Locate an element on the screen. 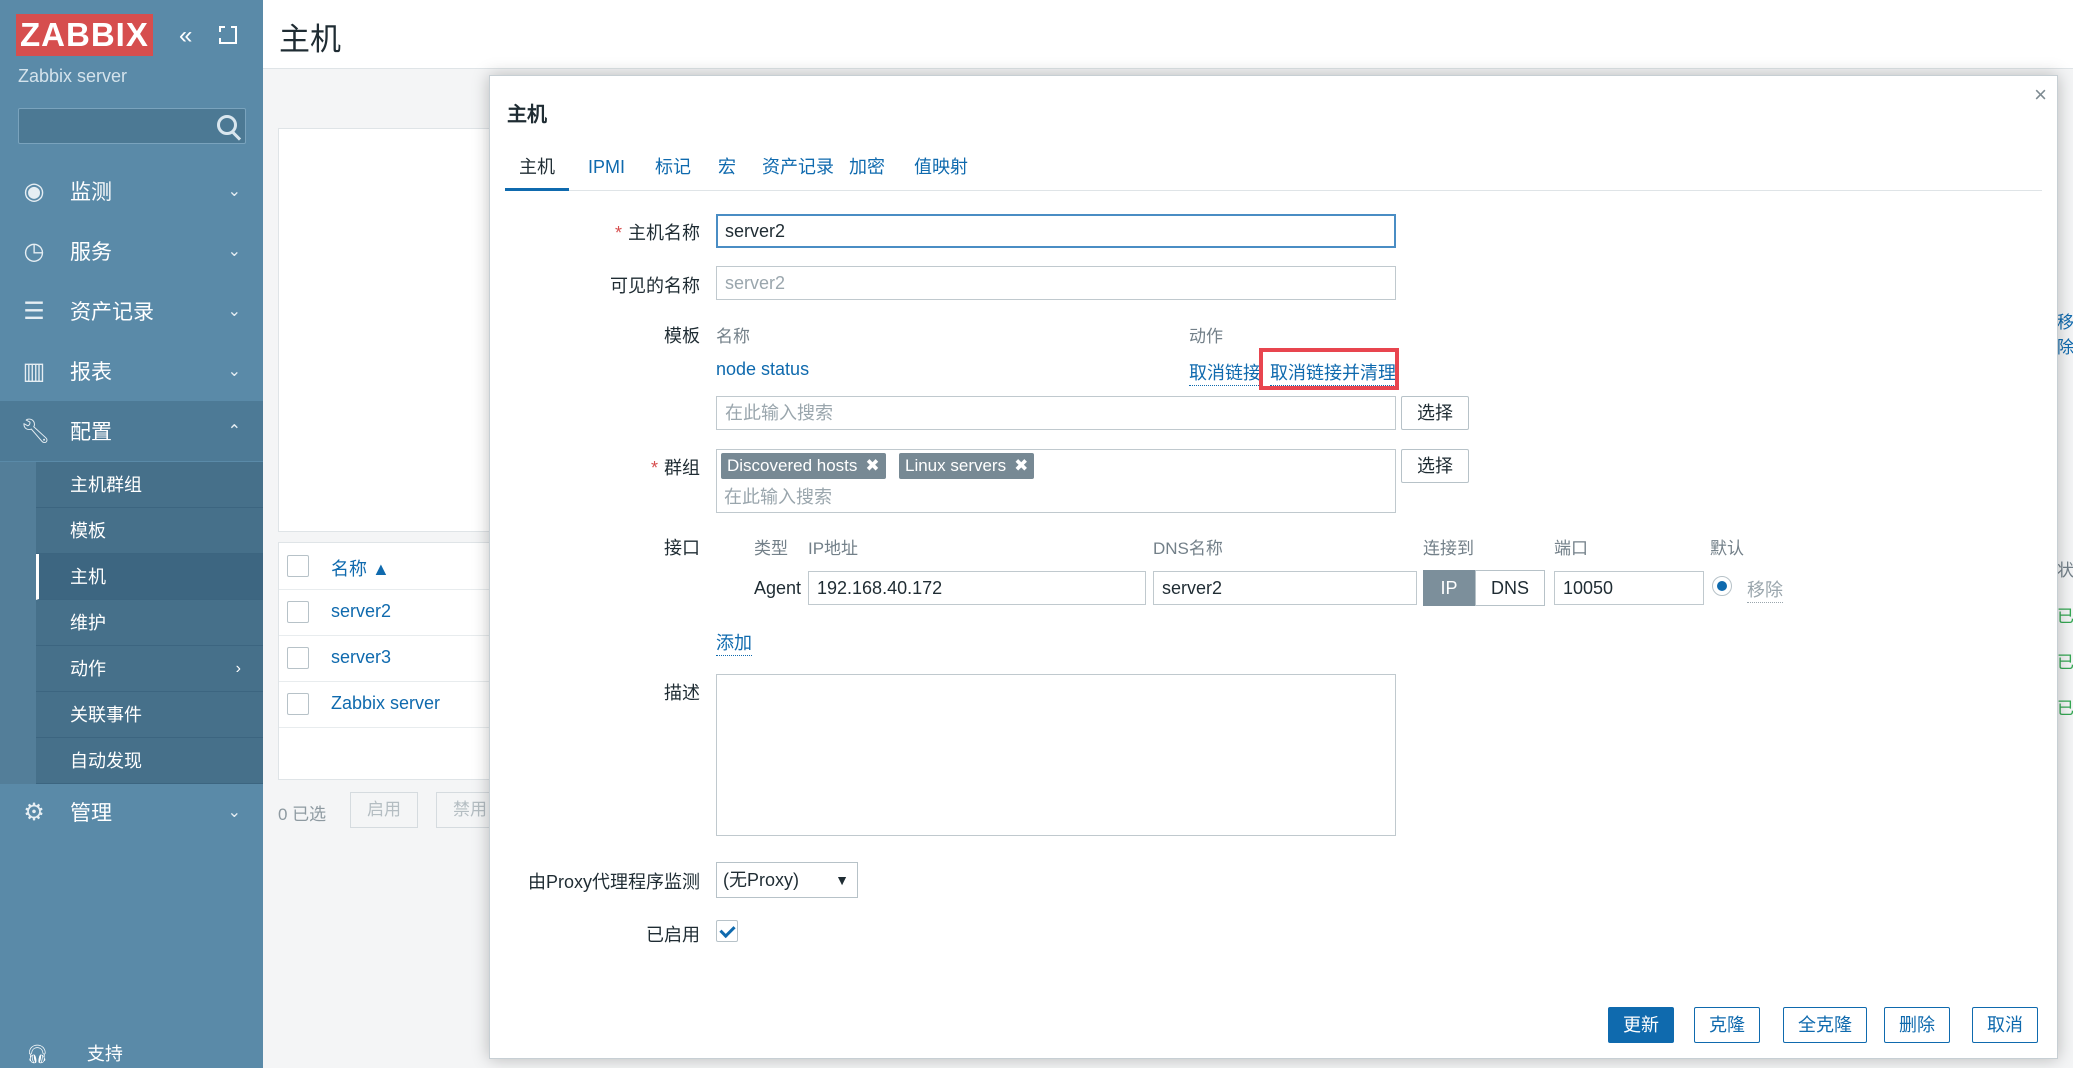  interface-remove-link: 移除 is located at coordinates (1765, 589).